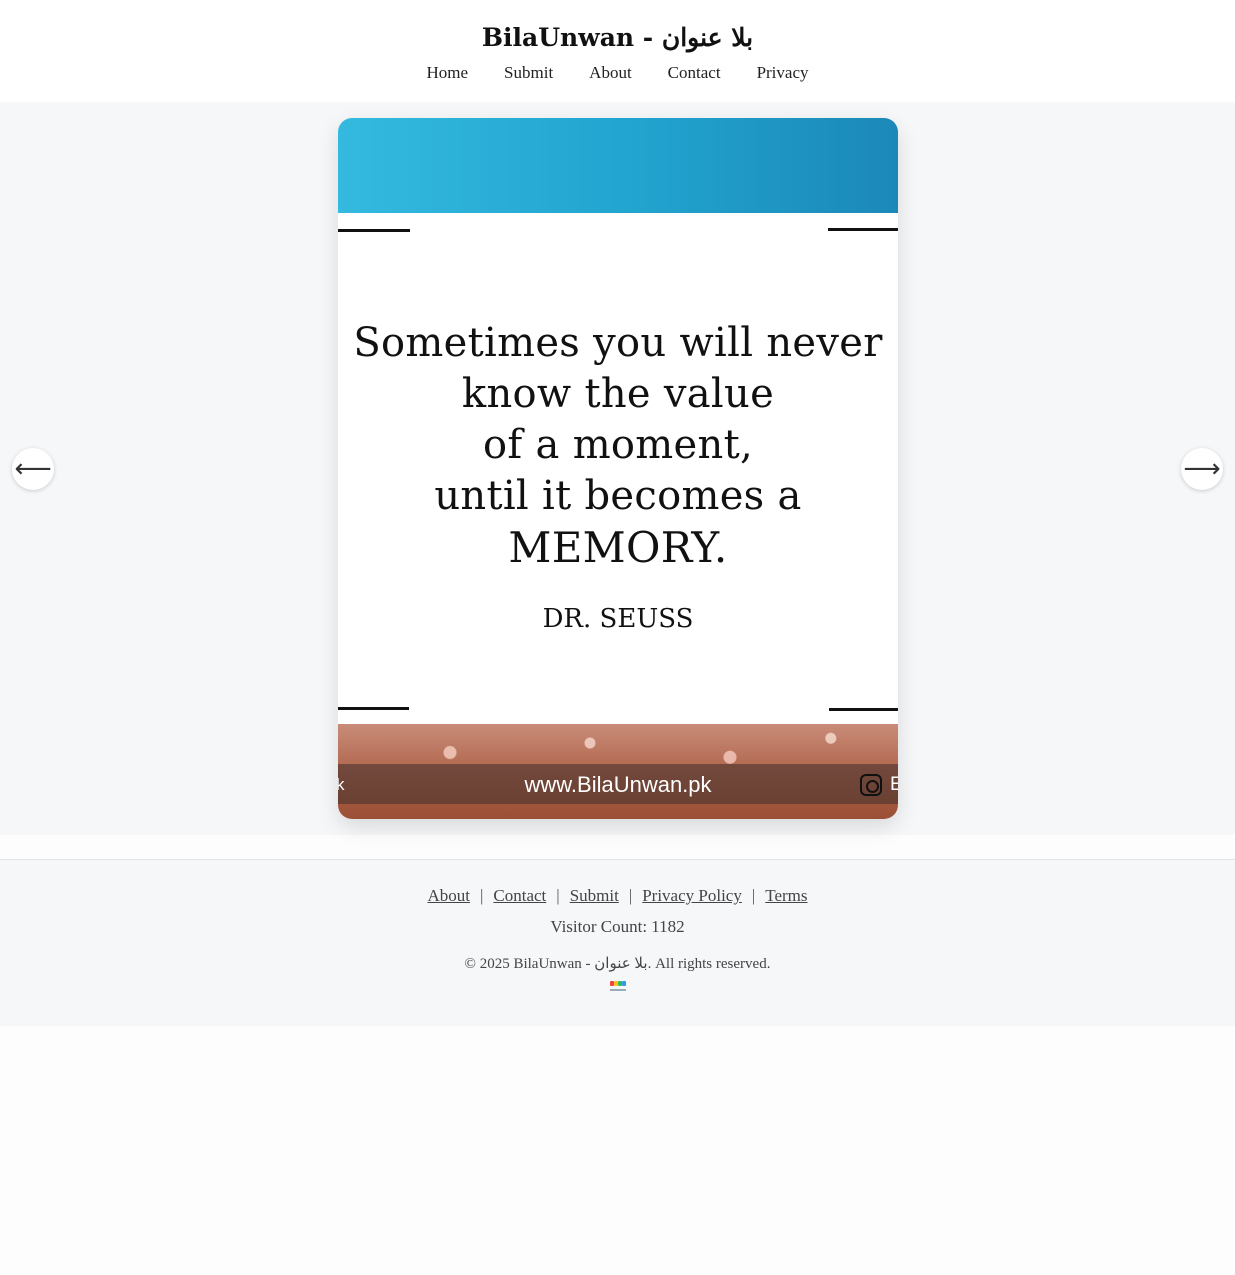  What do you see at coordinates (519, 895) in the screenshot?
I see `footer-link-contact: Contact` at bounding box center [519, 895].